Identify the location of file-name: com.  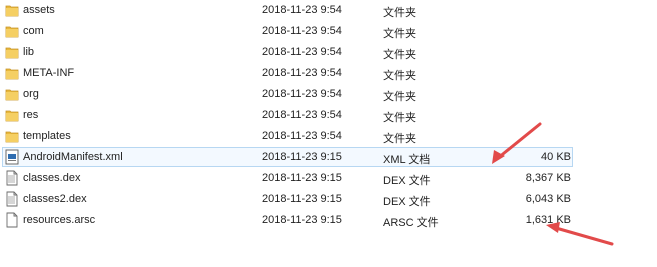
(33, 31).